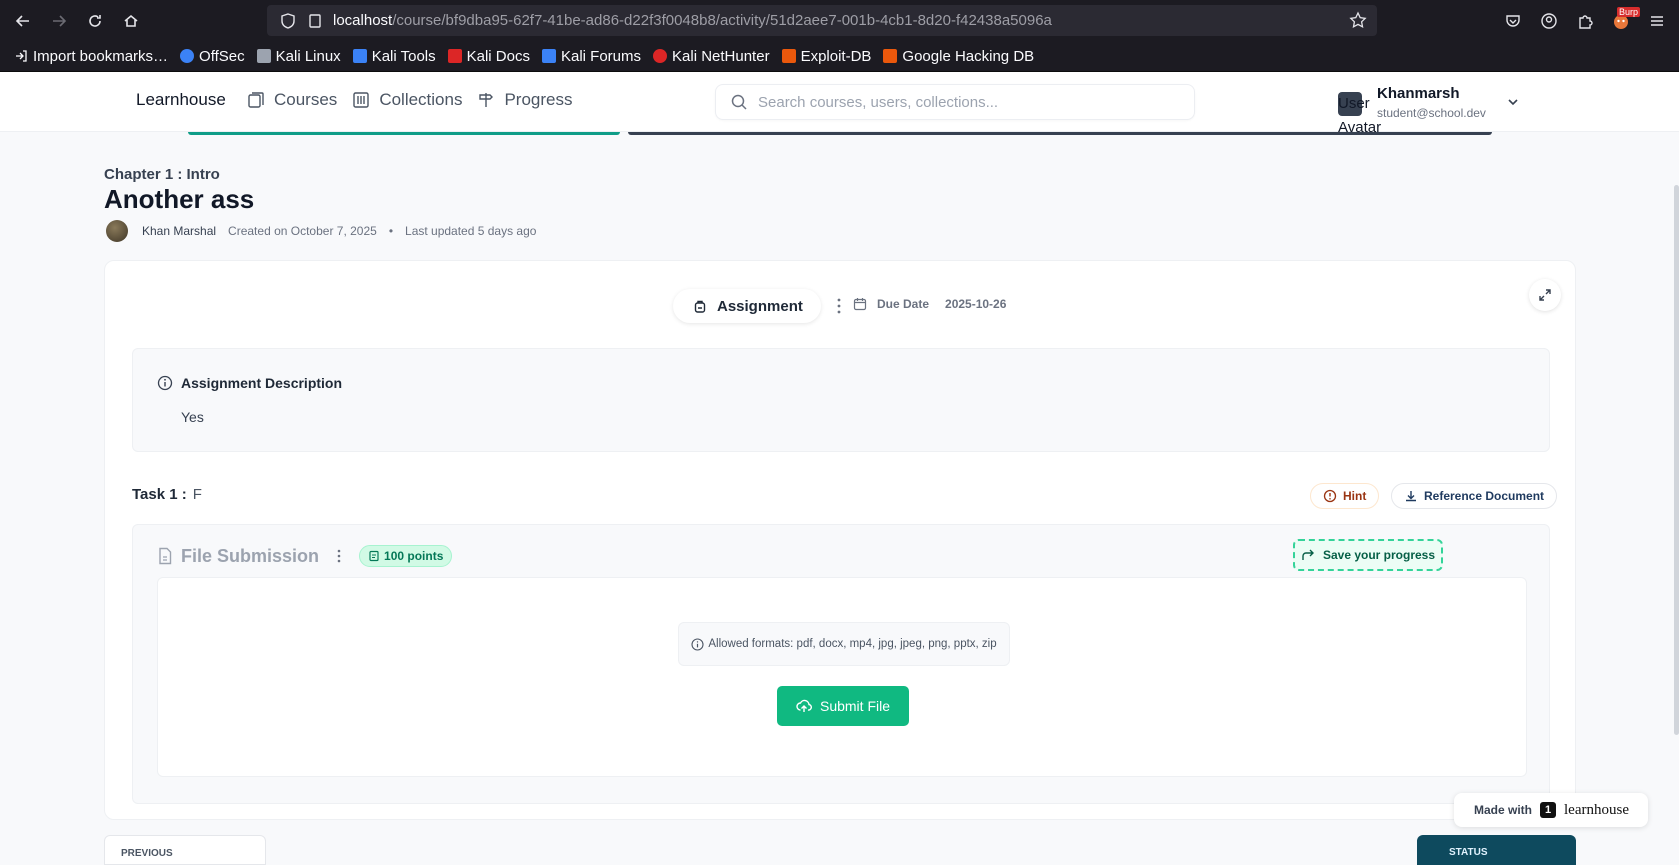 The height and width of the screenshot is (865, 1679). What do you see at coordinates (486, 100) in the screenshot?
I see `progress-icon` at bounding box center [486, 100].